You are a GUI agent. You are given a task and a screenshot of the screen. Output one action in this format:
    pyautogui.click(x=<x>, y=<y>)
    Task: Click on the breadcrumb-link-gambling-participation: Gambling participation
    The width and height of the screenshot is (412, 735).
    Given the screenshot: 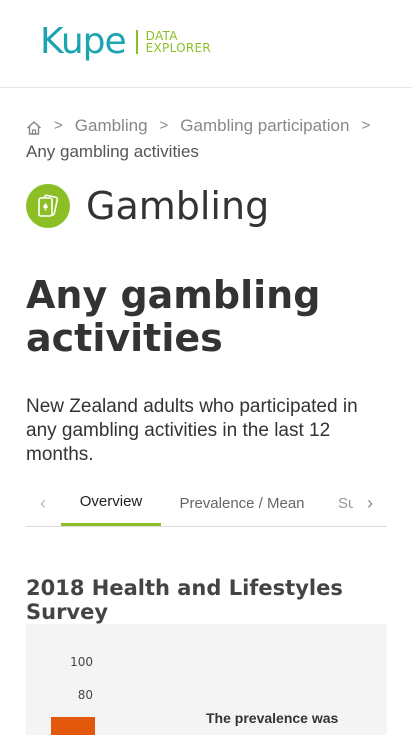 What is the action you would take?
    pyautogui.click(x=264, y=126)
    